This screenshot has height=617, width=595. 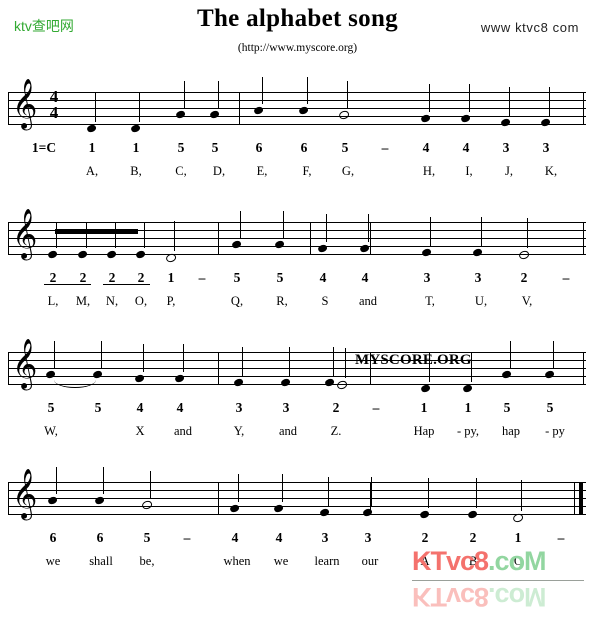 What do you see at coordinates (327, 561) in the screenshot?
I see `lyric: learn` at bounding box center [327, 561].